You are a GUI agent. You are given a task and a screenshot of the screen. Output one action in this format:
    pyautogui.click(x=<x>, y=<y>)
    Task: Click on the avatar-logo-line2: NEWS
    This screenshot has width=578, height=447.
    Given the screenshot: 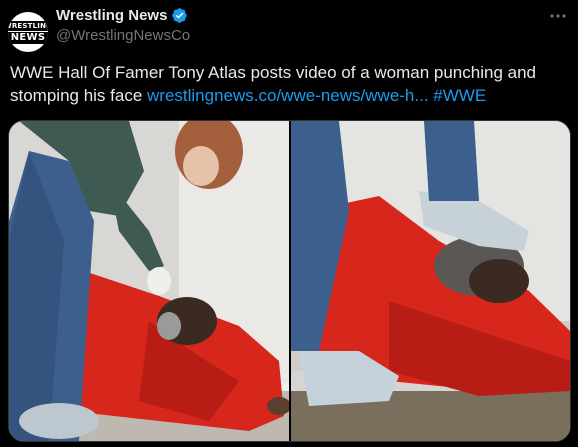 What is the action you would take?
    pyautogui.click(x=28, y=37)
    